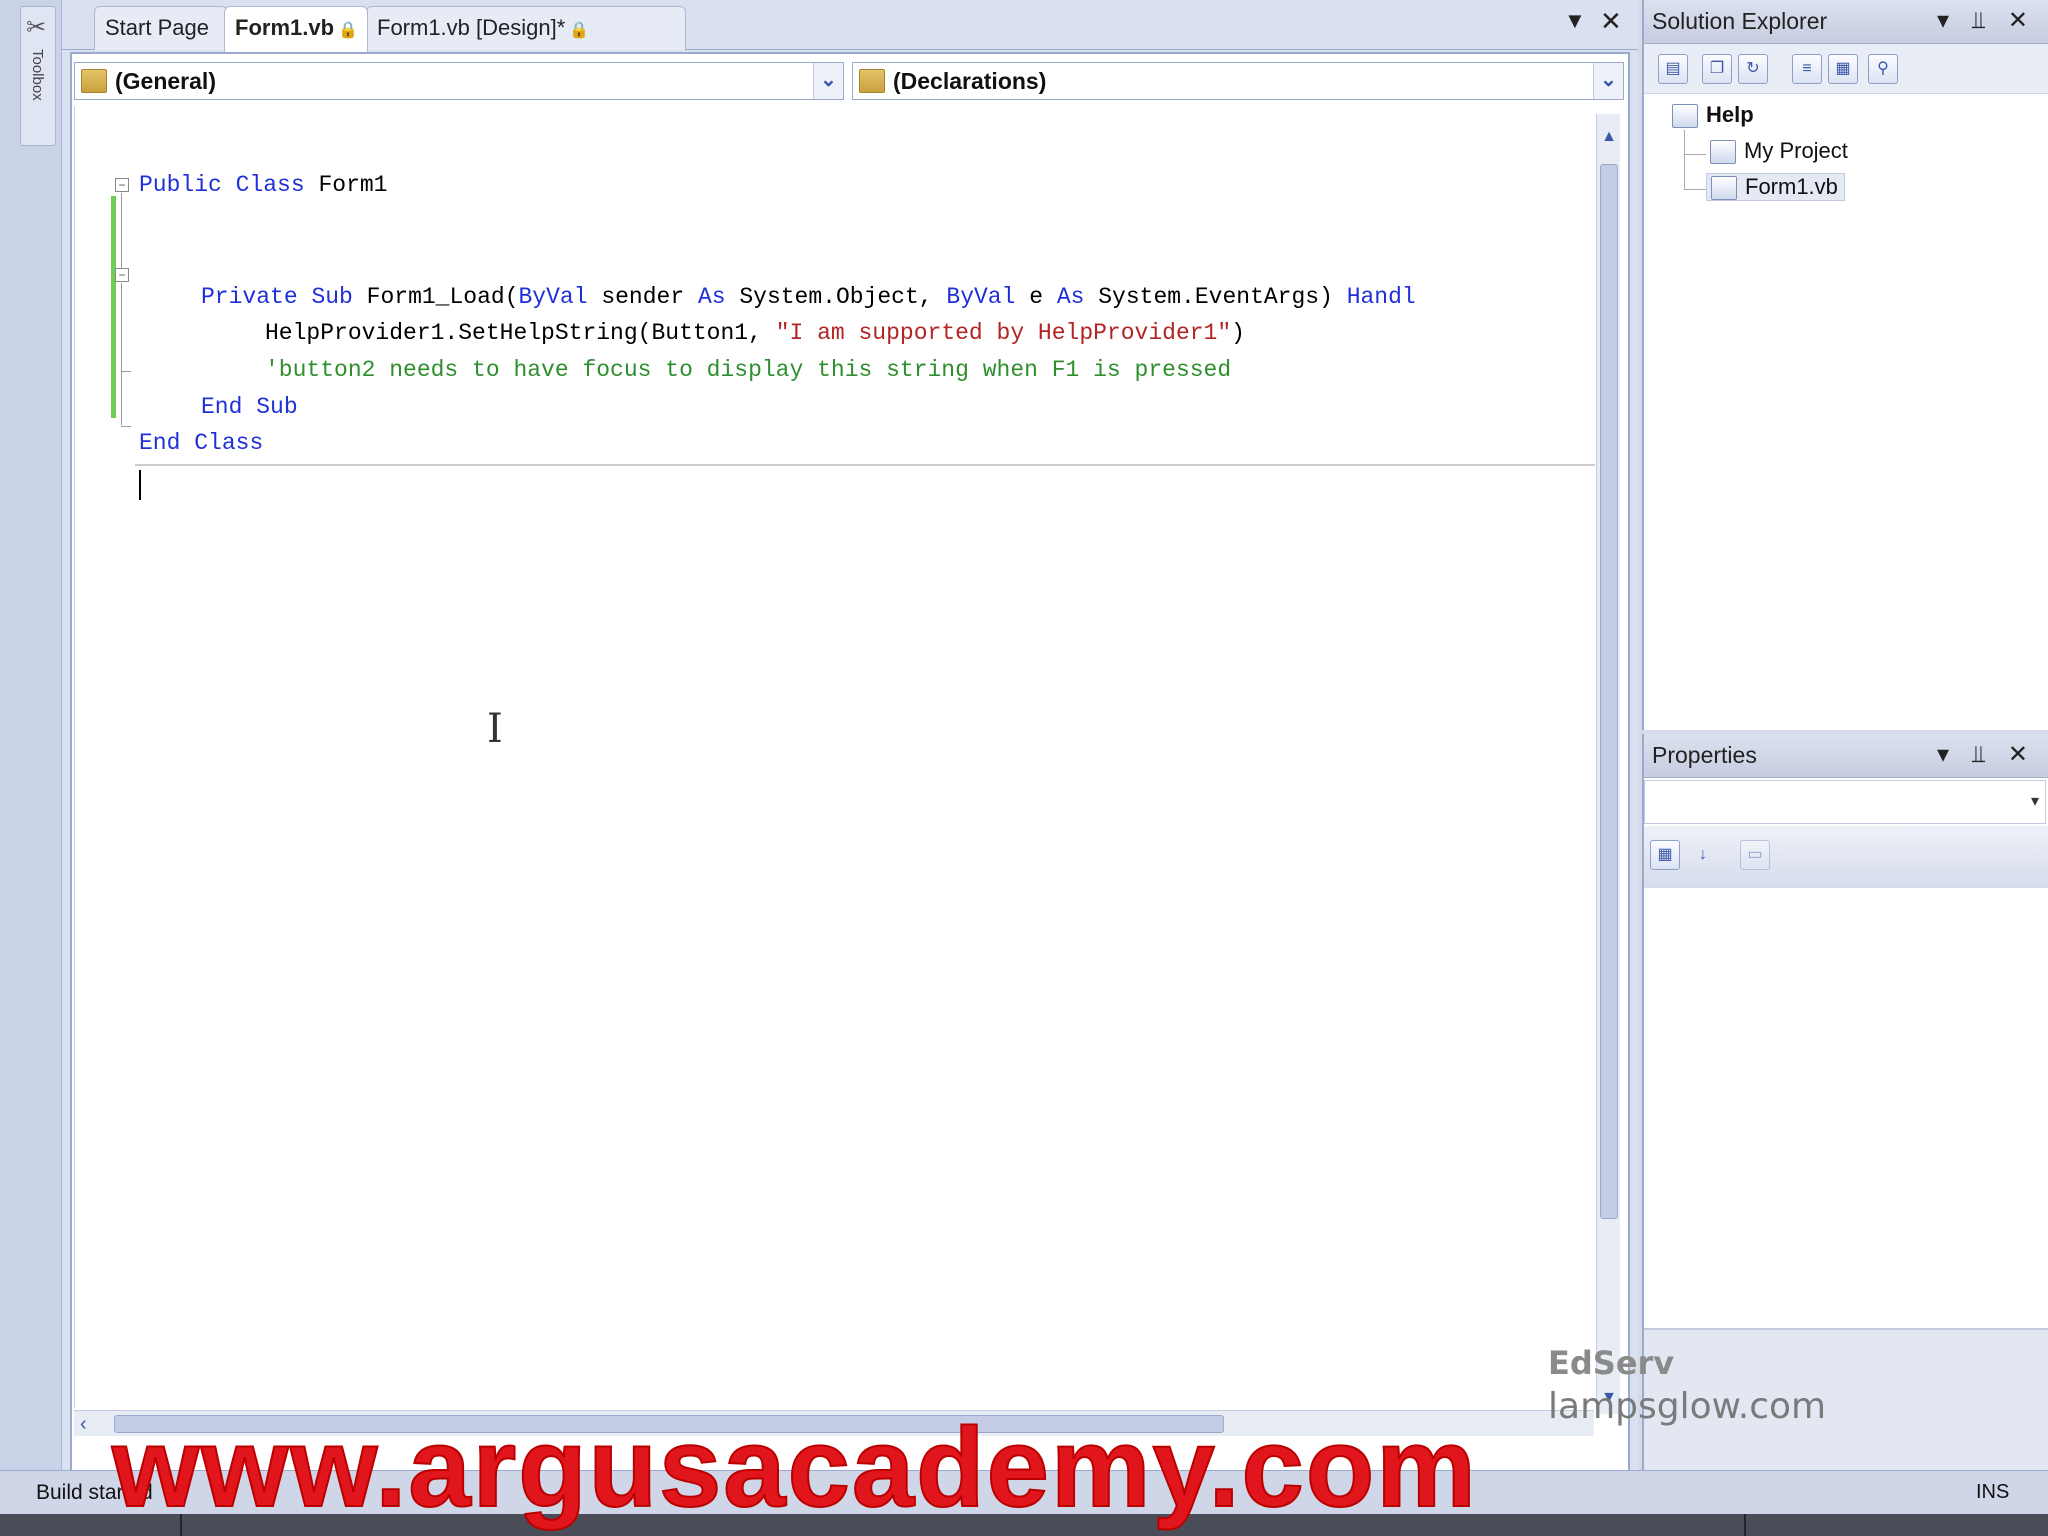 Image resolution: width=2048 pixels, height=1536 pixels. Describe the element at coordinates (1717, 69) in the screenshot. I see `show-all-files-icon: ❐` at that location.